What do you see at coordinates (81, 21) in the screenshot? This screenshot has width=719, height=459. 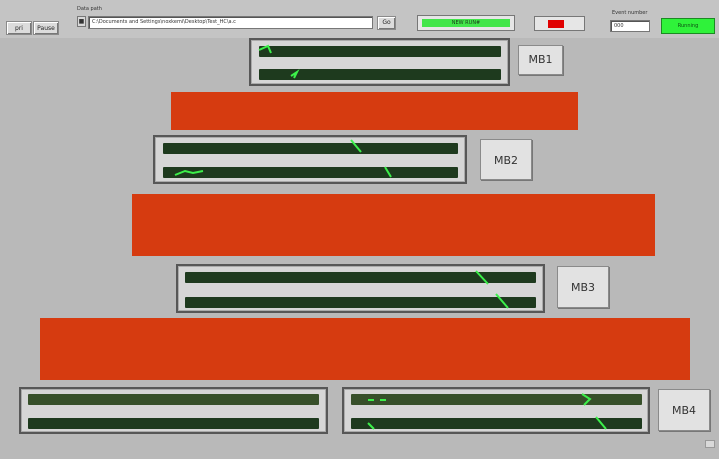 I see `folder-icon: ■` at bounding box center [81, 21].